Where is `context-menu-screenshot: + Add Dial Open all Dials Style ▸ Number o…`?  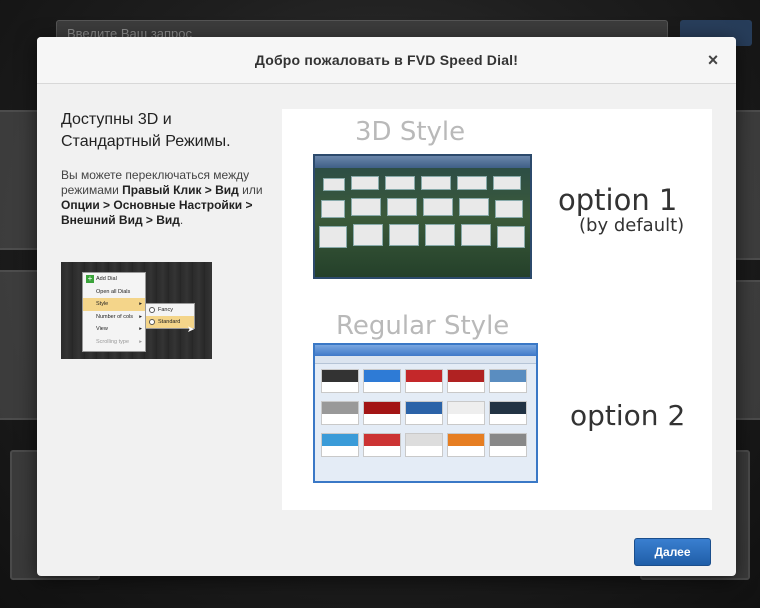 context-menu-screenshot: + Add Dial Open all Dials Style ▸ Number o… is located at coordinates (136, 310).